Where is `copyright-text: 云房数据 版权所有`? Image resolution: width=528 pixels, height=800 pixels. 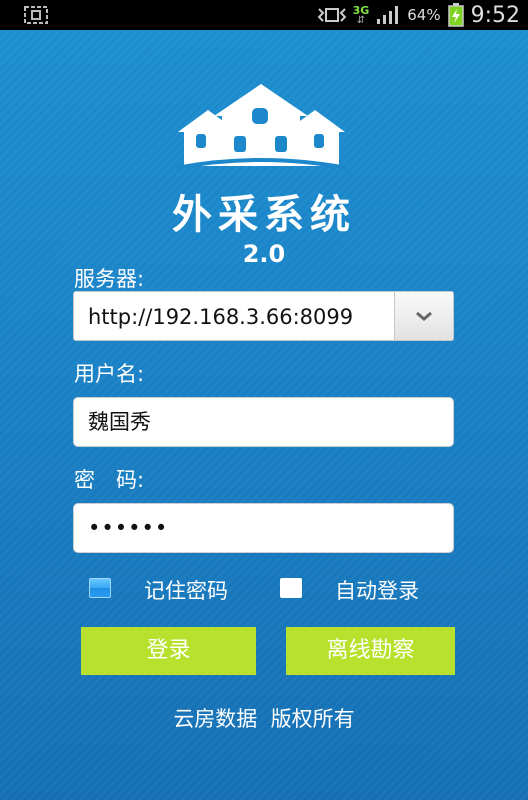
copyright-text: 云房数据 版权所有 is located at coordinates (264, 719).